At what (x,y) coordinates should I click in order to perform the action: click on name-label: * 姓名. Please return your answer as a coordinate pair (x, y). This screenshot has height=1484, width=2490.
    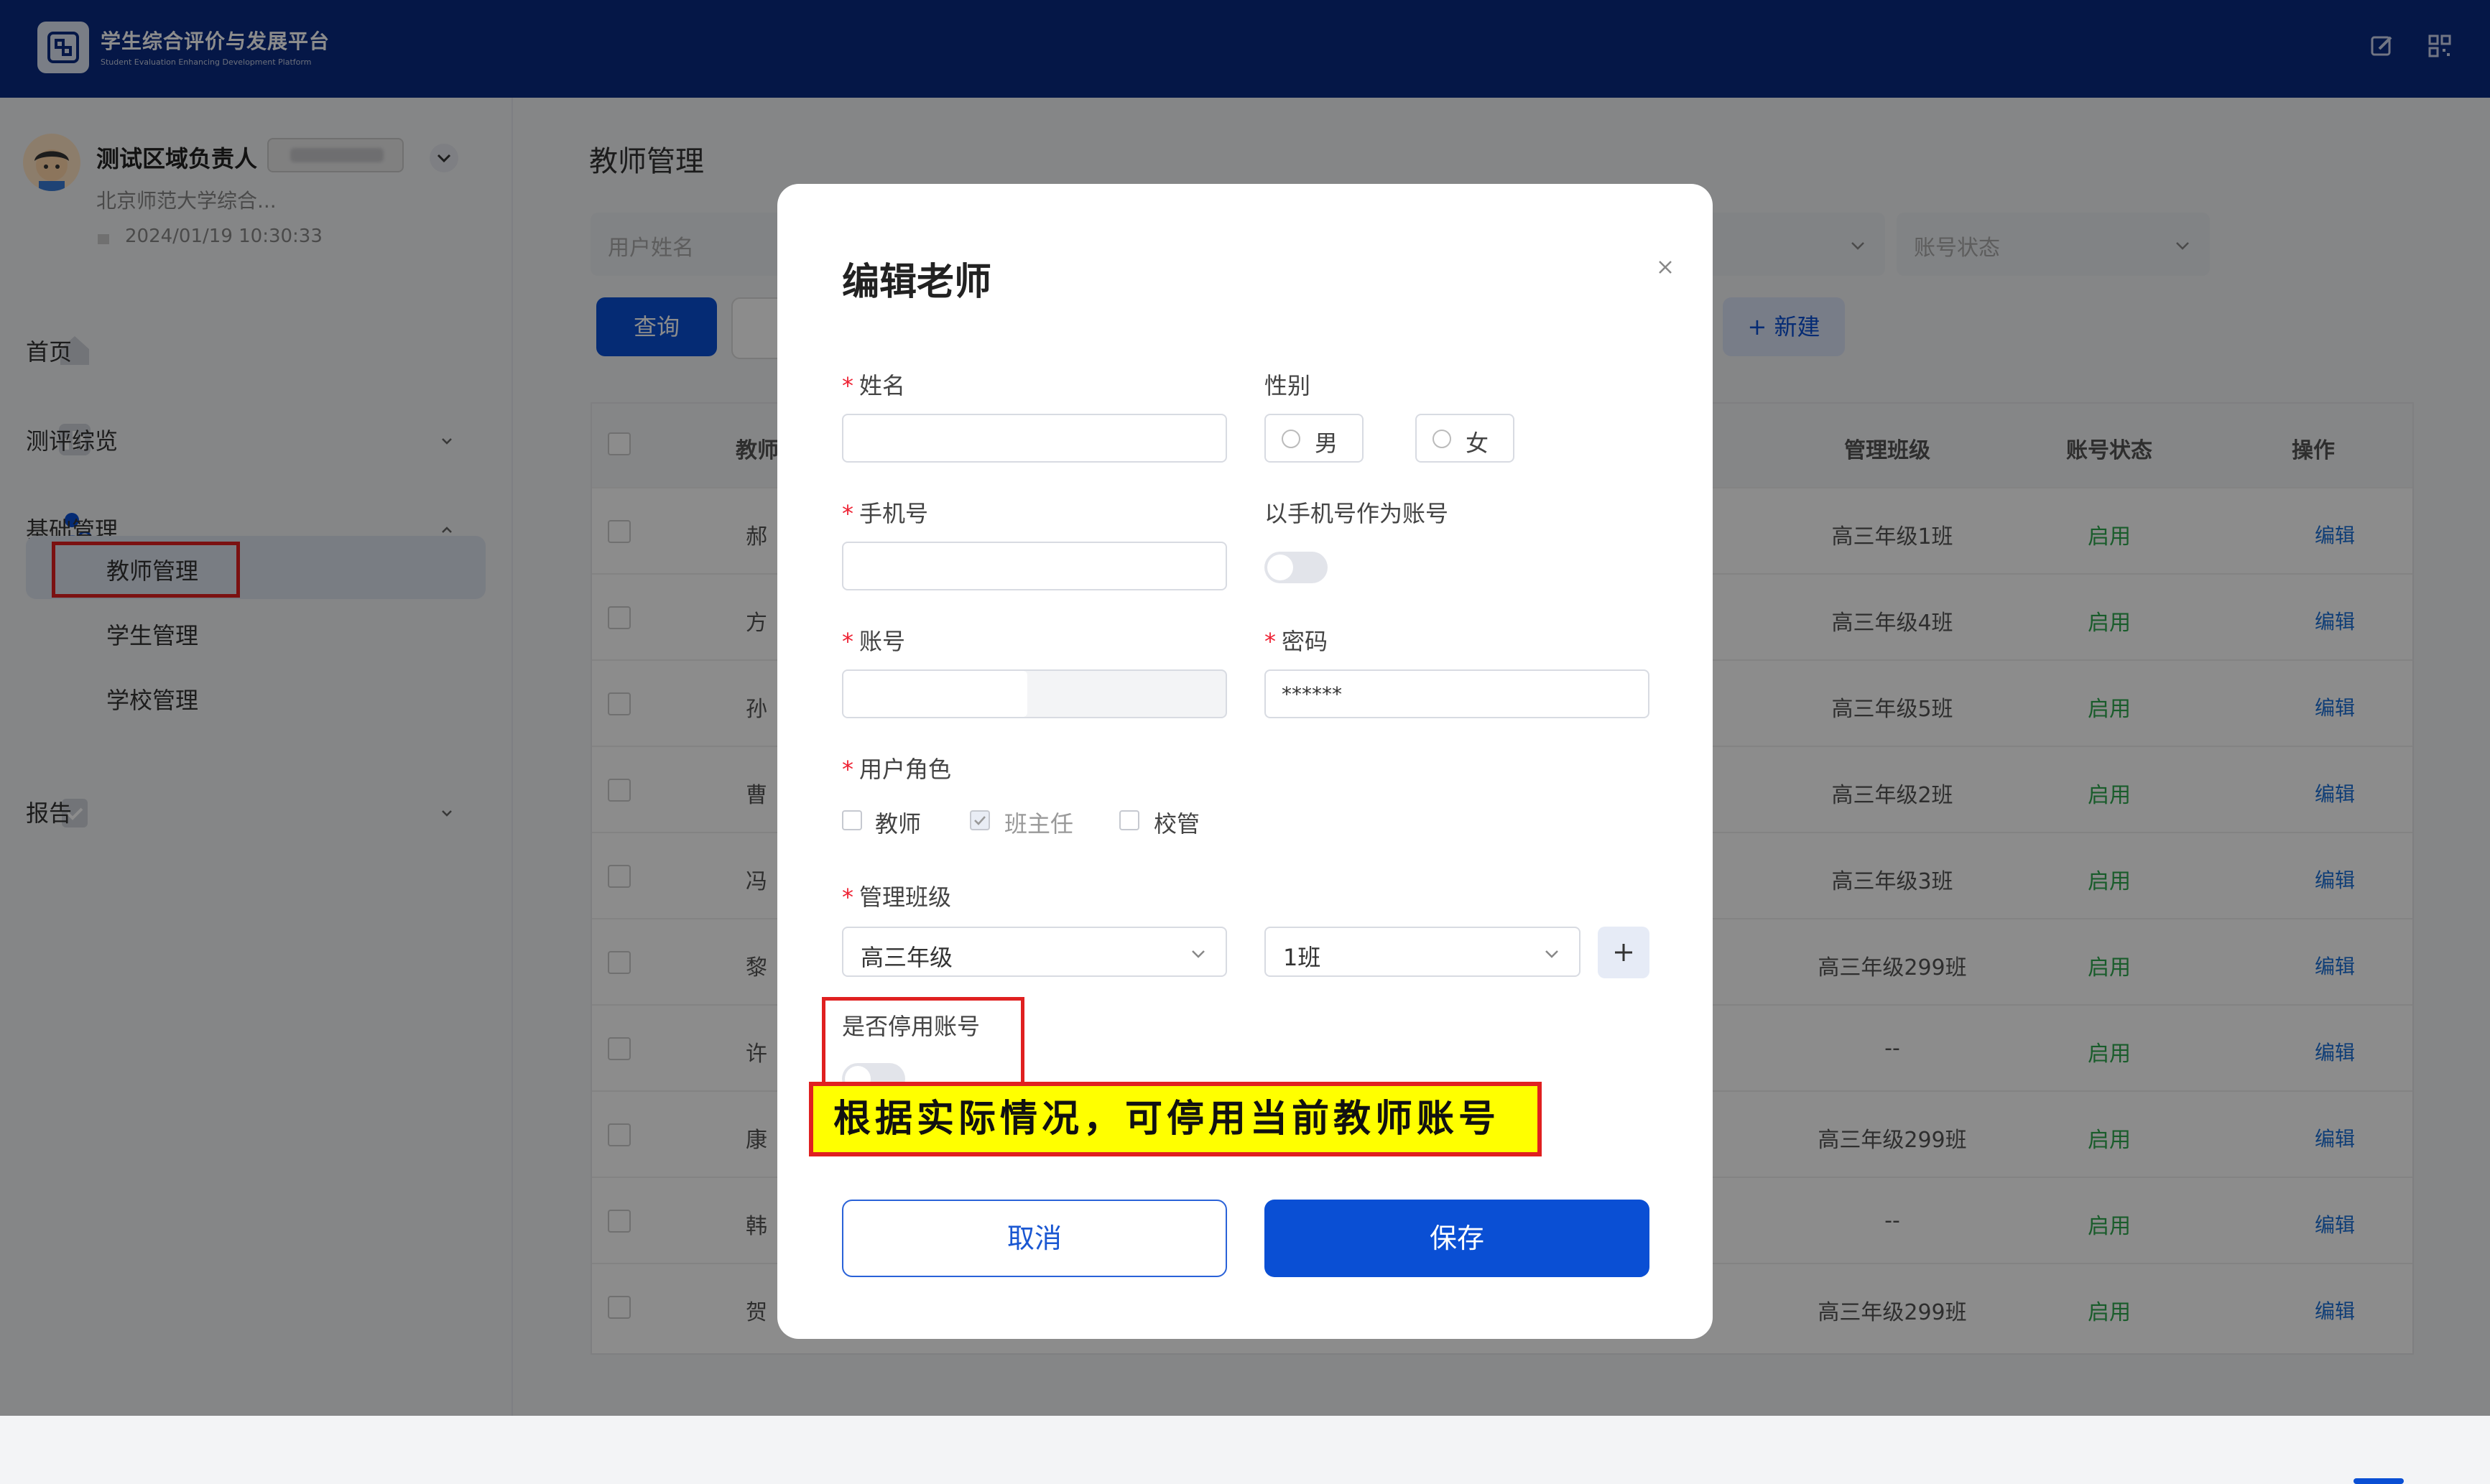
    Looking at the image, I should click on (874, 385).